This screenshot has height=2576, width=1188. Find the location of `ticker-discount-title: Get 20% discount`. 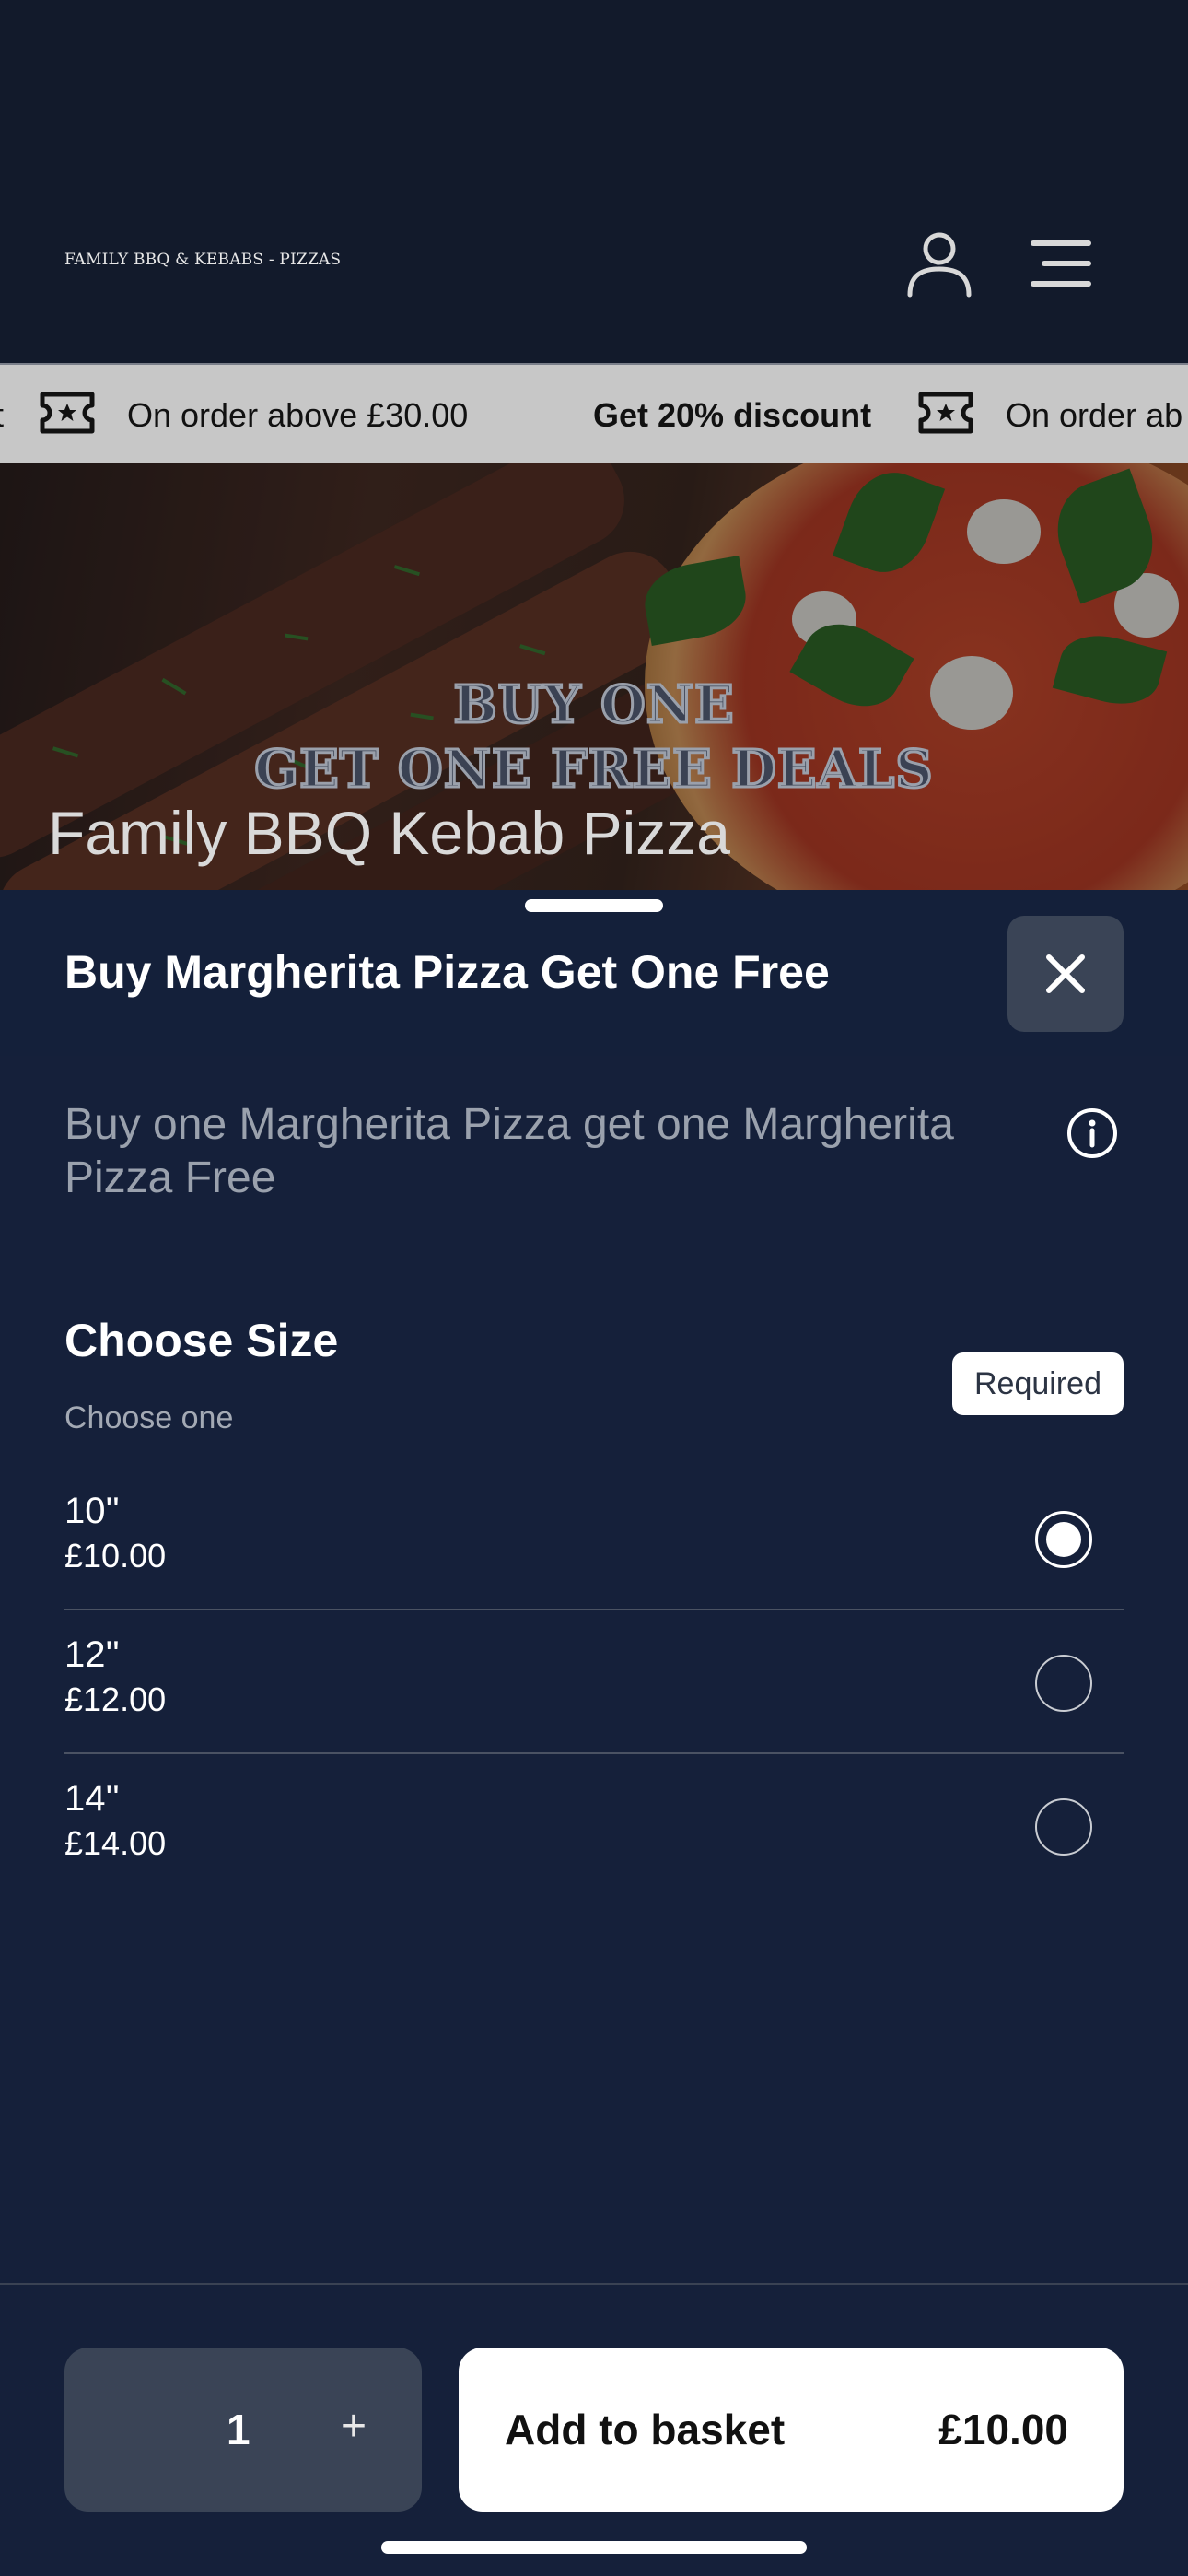

ticker-discount-title: Get 20% discount is located at coordinates (732, 415).